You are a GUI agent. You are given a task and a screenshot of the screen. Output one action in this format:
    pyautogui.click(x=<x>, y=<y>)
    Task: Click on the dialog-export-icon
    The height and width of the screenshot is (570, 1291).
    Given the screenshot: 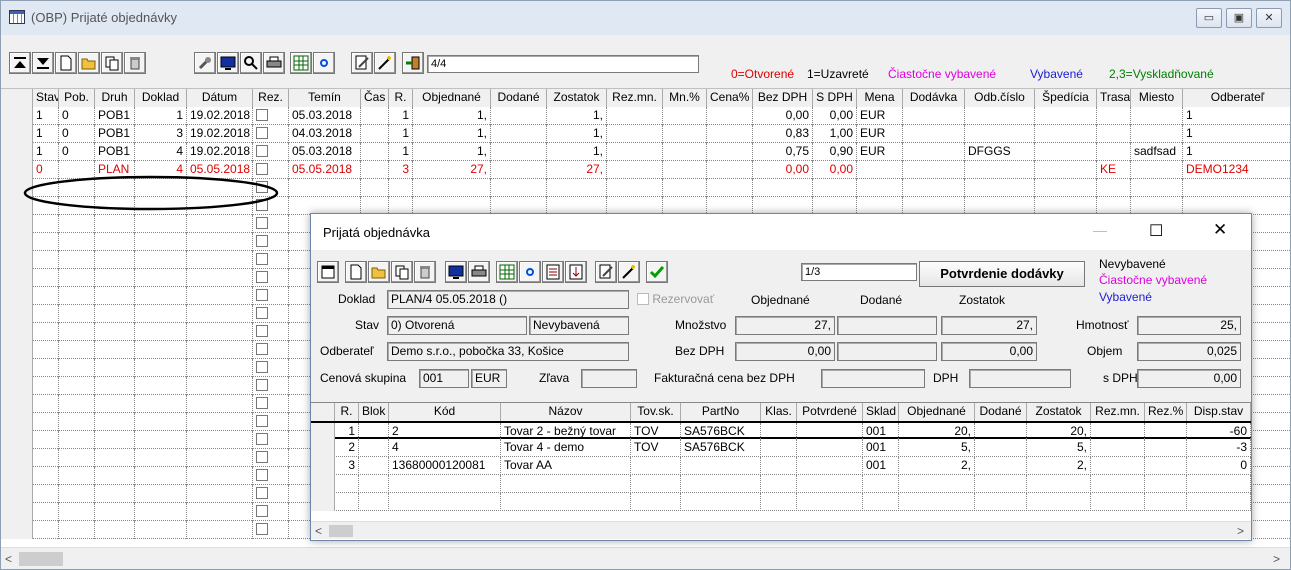 What is the action you would take?
    pyautogui.click(x=576, y=272)
    